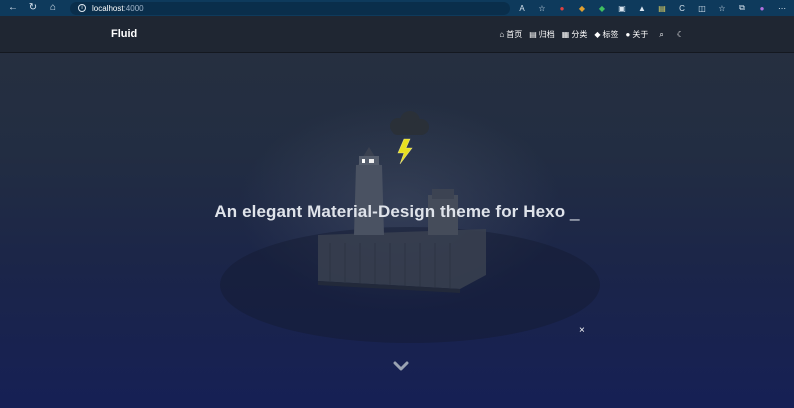 The height and width of the screenshot is (408, 794). What do you see at coordinates (575, 211) in the screenshot?
I see `typing-cursor: _` at bounding box center [575, 211].